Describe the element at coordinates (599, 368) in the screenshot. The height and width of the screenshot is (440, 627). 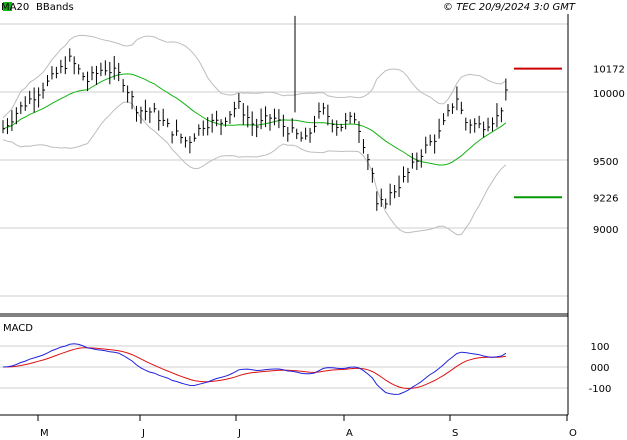
I see `macd-tick-label: 000` at that location.